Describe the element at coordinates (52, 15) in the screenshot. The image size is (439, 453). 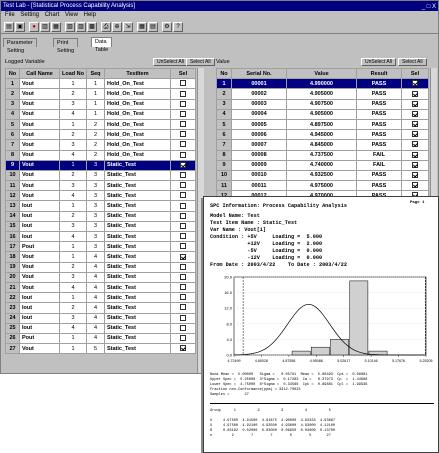
I see `menu-chart: Chart` at that location.